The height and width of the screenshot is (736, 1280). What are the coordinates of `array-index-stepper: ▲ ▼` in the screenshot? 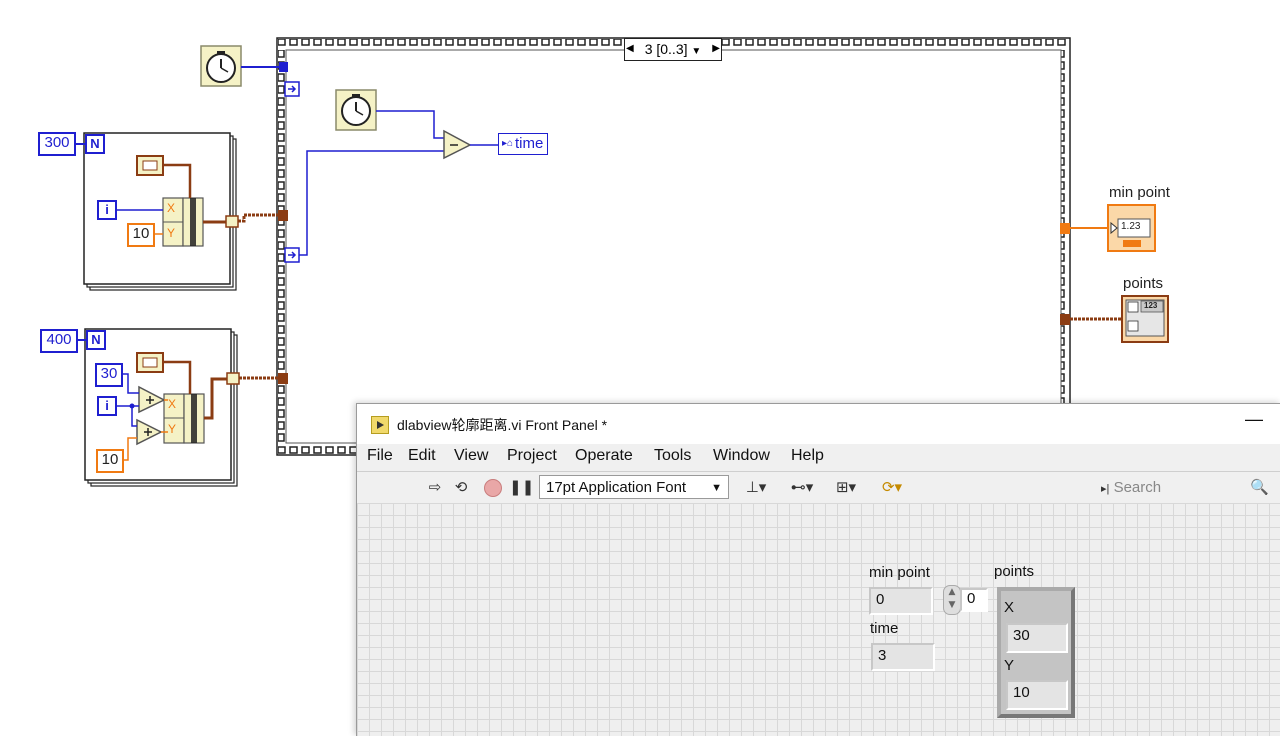 It's located at (952, 600).